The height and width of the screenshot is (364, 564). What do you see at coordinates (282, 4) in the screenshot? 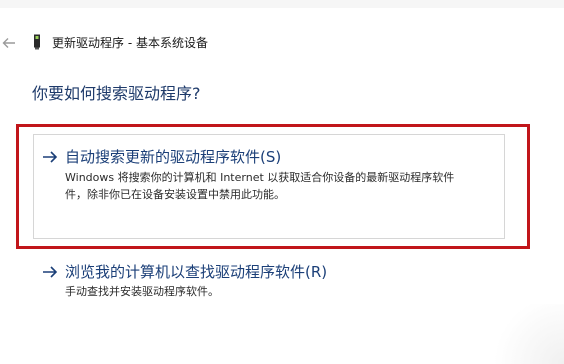
I see `window-top-strip` at bounding box center [282, 4].